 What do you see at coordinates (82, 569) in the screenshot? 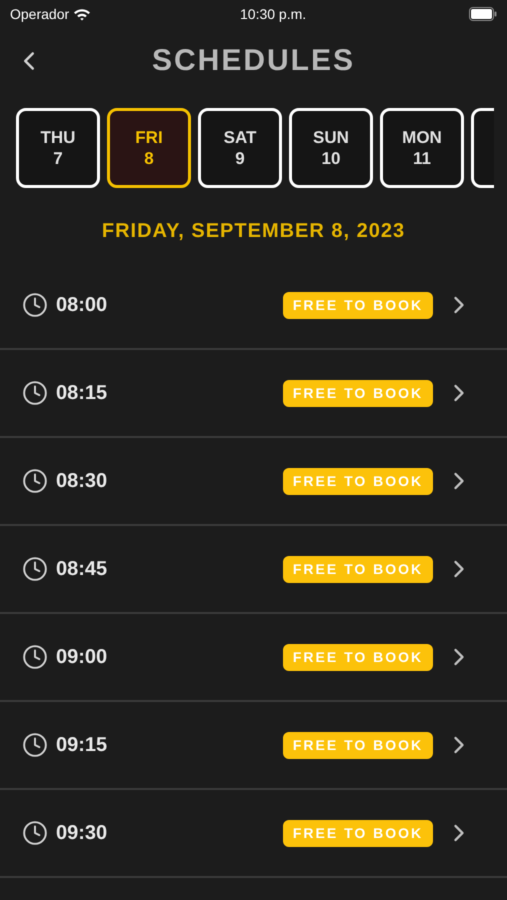
I see `slot-time: 08:45` at bounding box center [82, 569].